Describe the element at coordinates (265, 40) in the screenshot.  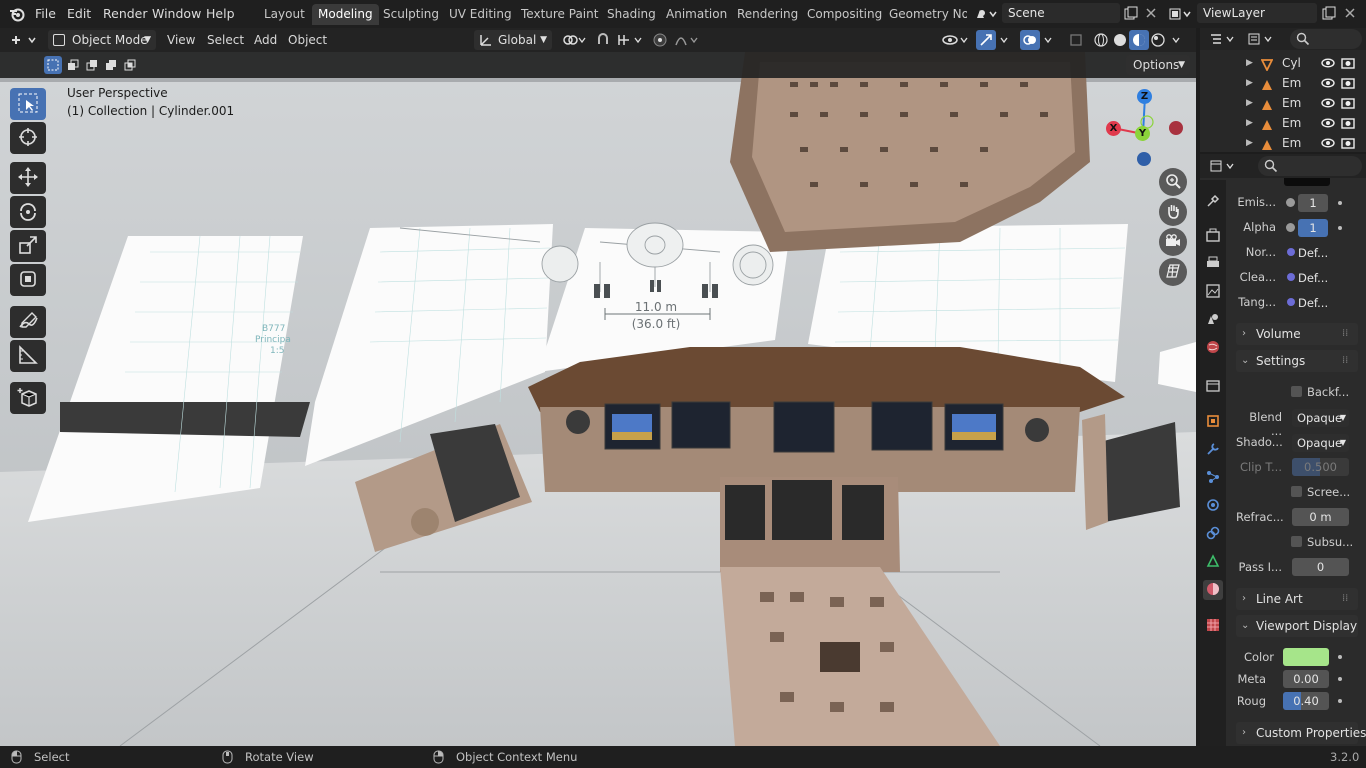
I see `add-menu: Add` at that location.